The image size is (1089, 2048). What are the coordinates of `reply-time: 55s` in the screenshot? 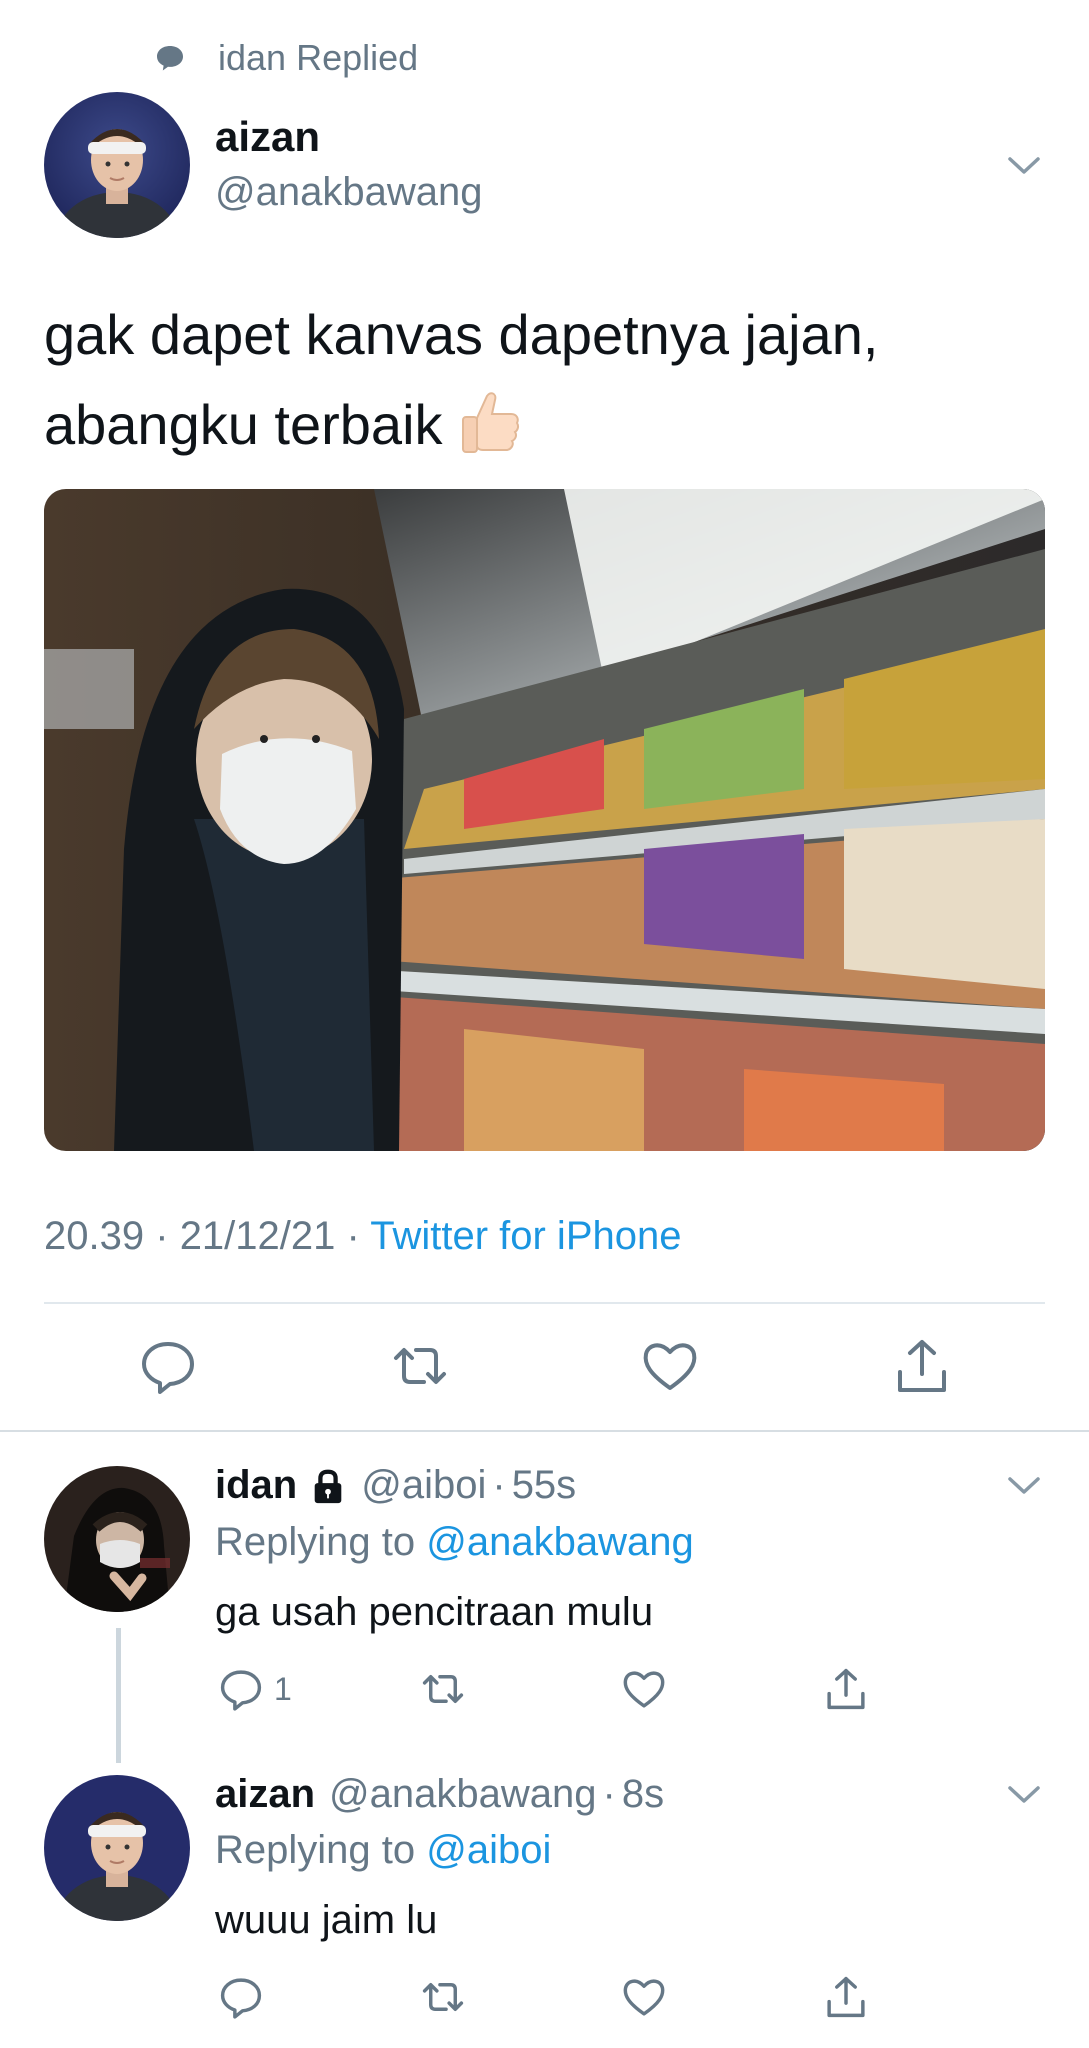 It's located at (544, 1485).